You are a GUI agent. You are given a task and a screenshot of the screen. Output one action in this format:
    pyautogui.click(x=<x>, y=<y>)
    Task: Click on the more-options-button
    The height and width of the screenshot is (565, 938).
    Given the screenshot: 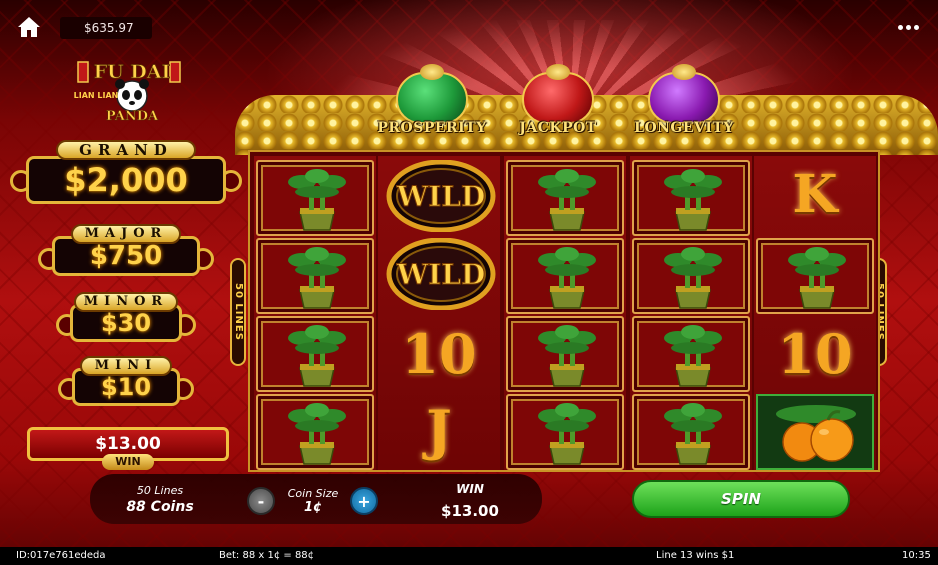 What is the action you would take?
    pyautogui.click(x=908, y=27)
    